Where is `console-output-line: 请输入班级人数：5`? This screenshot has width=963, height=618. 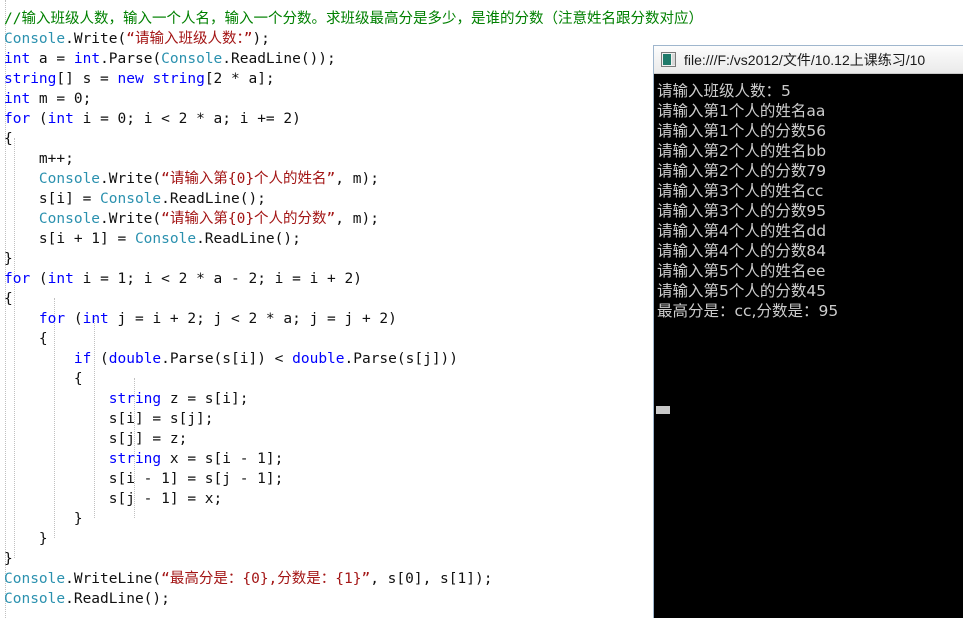 console-output-line: 请输入班级人数：5 is located at coordinates (724, 91).